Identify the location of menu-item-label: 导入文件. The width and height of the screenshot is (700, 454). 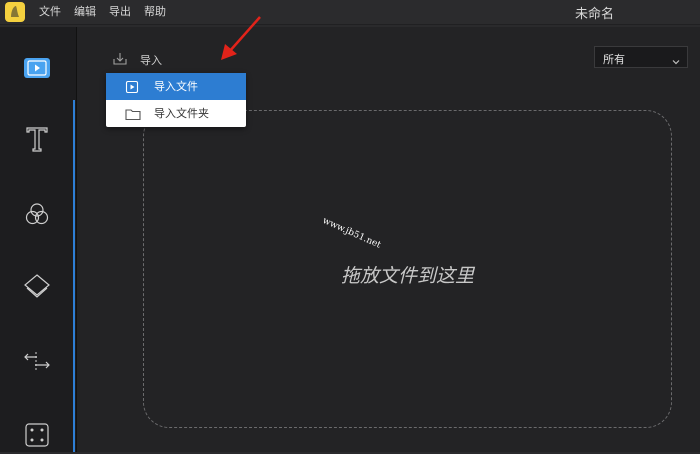
(176, 86).